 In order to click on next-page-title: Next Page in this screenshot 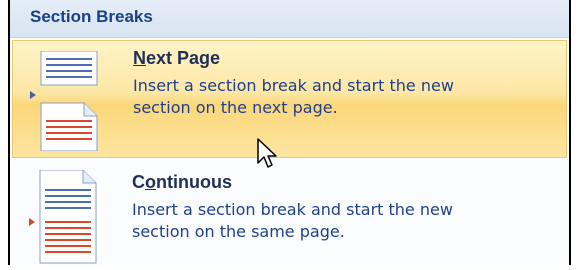, I will do `click(176, 58)`.